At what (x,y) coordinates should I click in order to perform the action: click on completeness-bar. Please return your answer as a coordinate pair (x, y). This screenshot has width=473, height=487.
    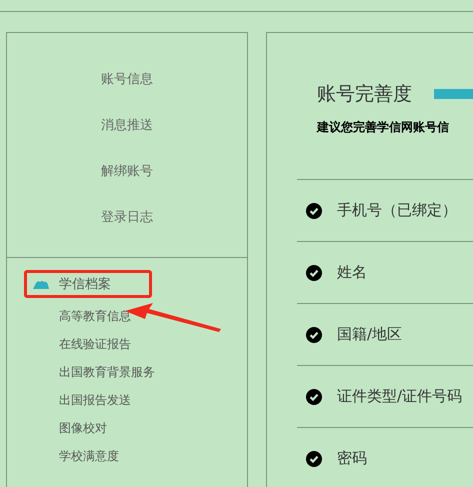
    Looking at the image, I should click on (453, 94).